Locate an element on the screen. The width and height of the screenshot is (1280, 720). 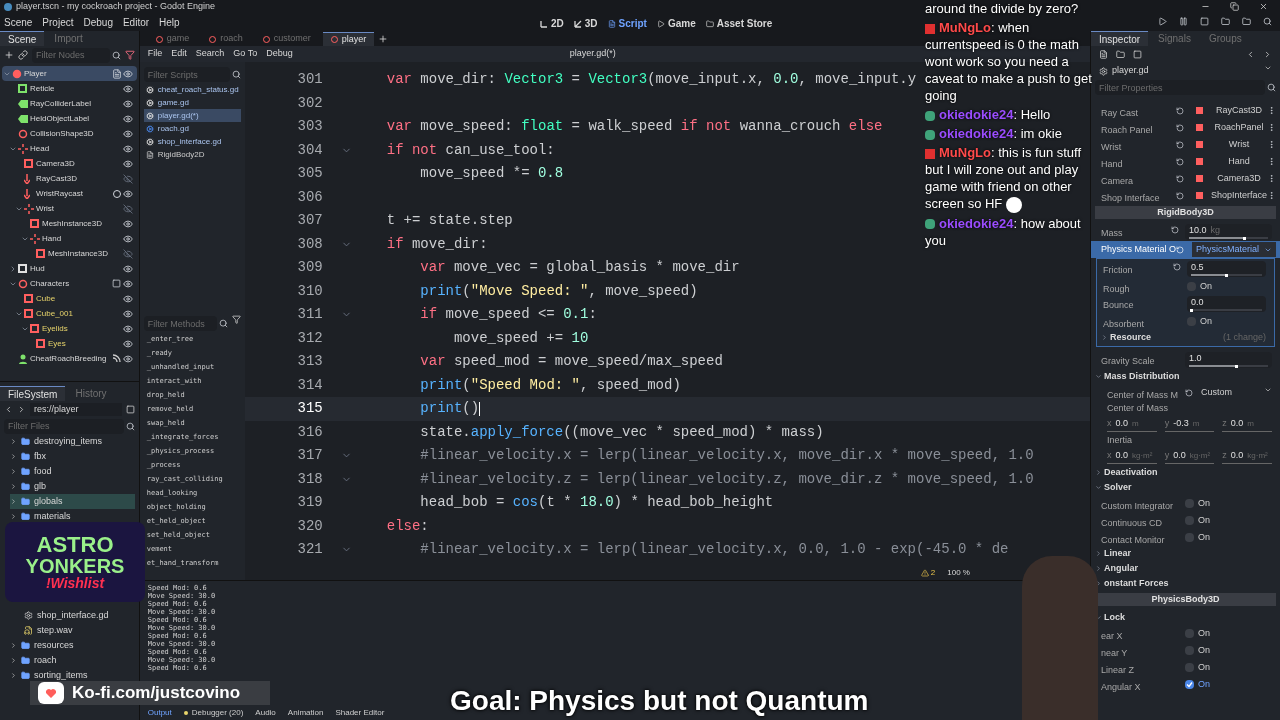
resource-row: Physics Material O PhysicsMaterial is located at coordinates (1185, 249).